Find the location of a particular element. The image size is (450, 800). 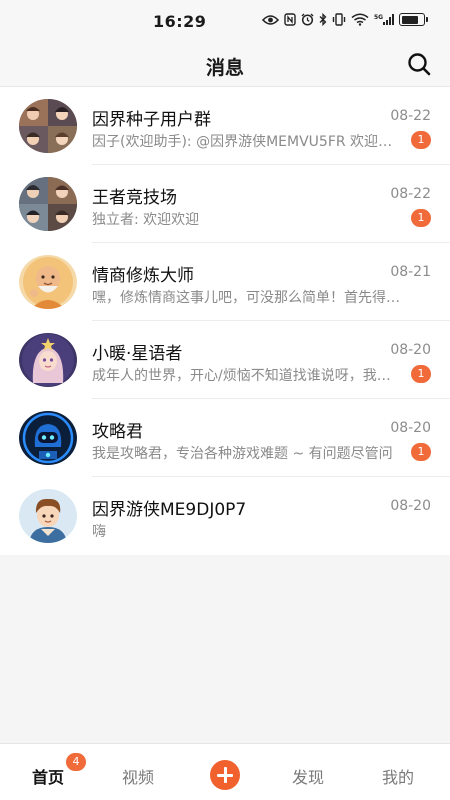

status-bar: 16:29 5G is located at coordinates (225, 22).